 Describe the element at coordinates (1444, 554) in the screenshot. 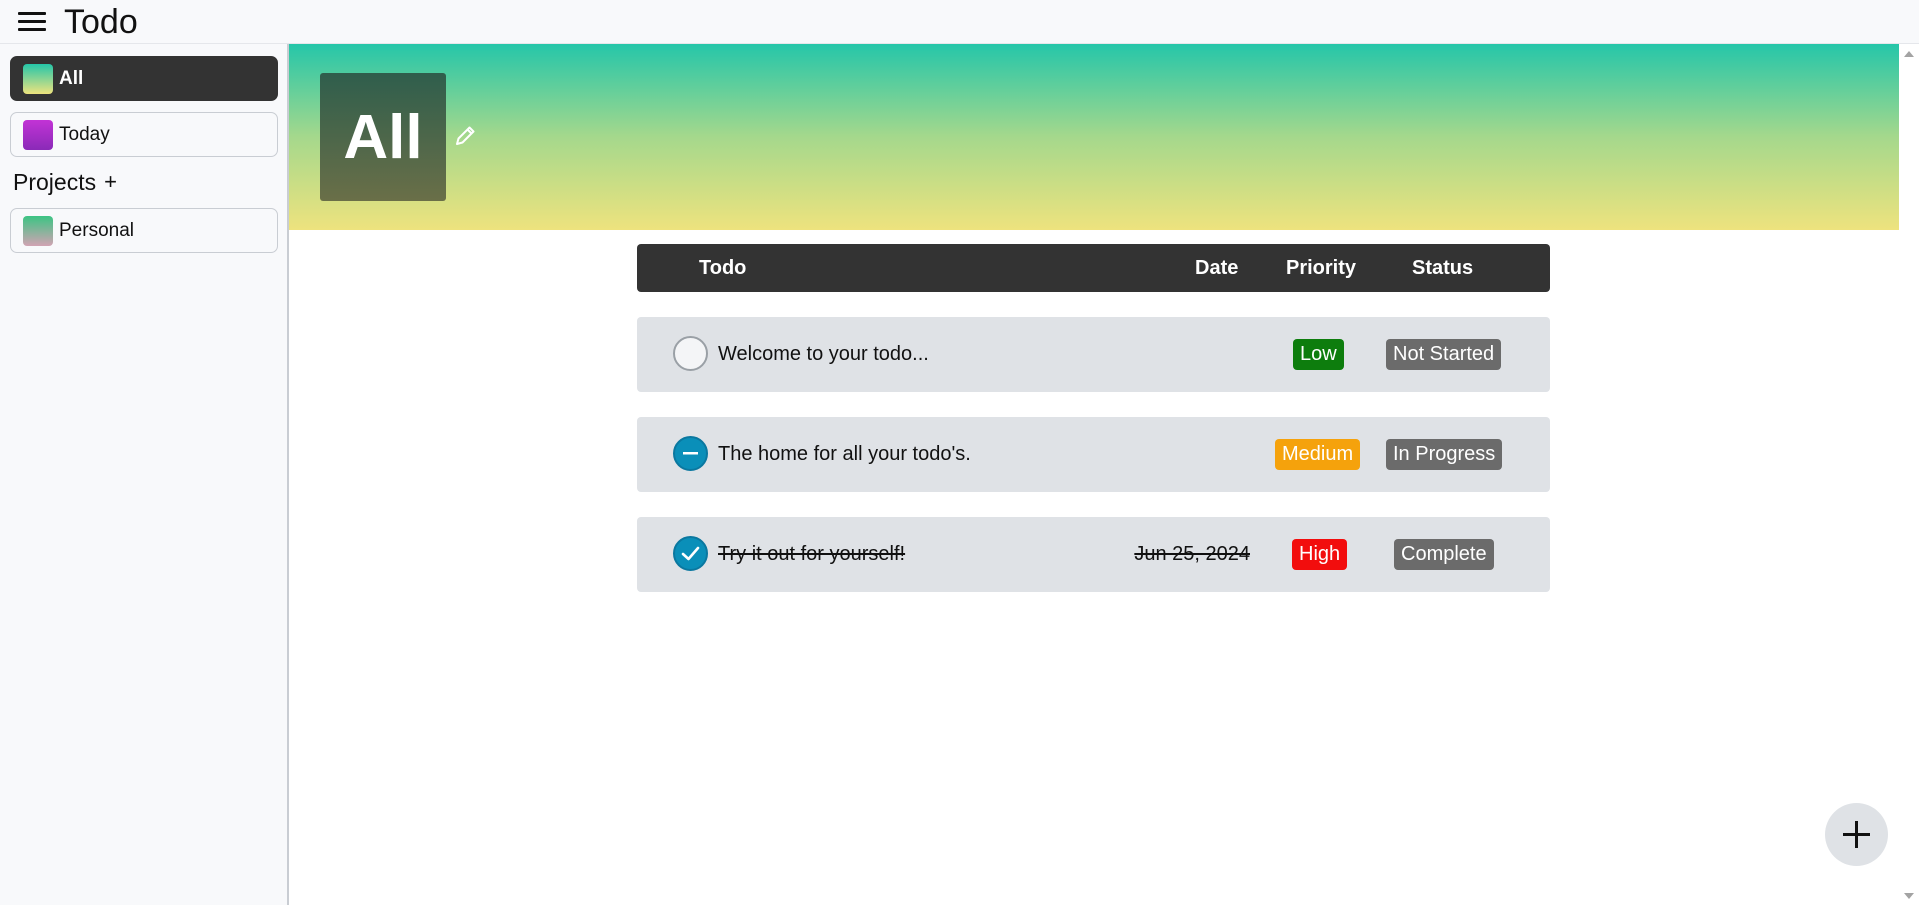

I see `status-badge: Complete` at that location.